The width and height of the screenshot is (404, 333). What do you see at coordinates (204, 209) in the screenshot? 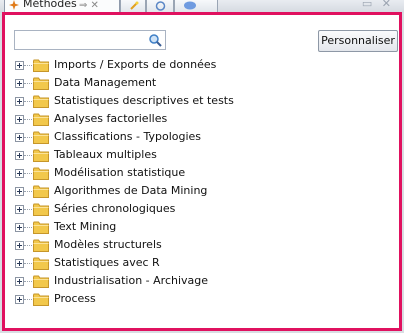
I see `tree-item: Séries chronologiques` at bounding box center [204, 209].